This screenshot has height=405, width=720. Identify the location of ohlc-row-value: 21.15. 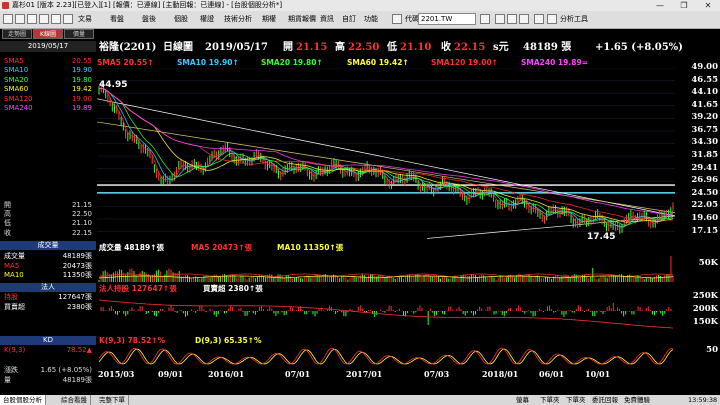
(81, 205).